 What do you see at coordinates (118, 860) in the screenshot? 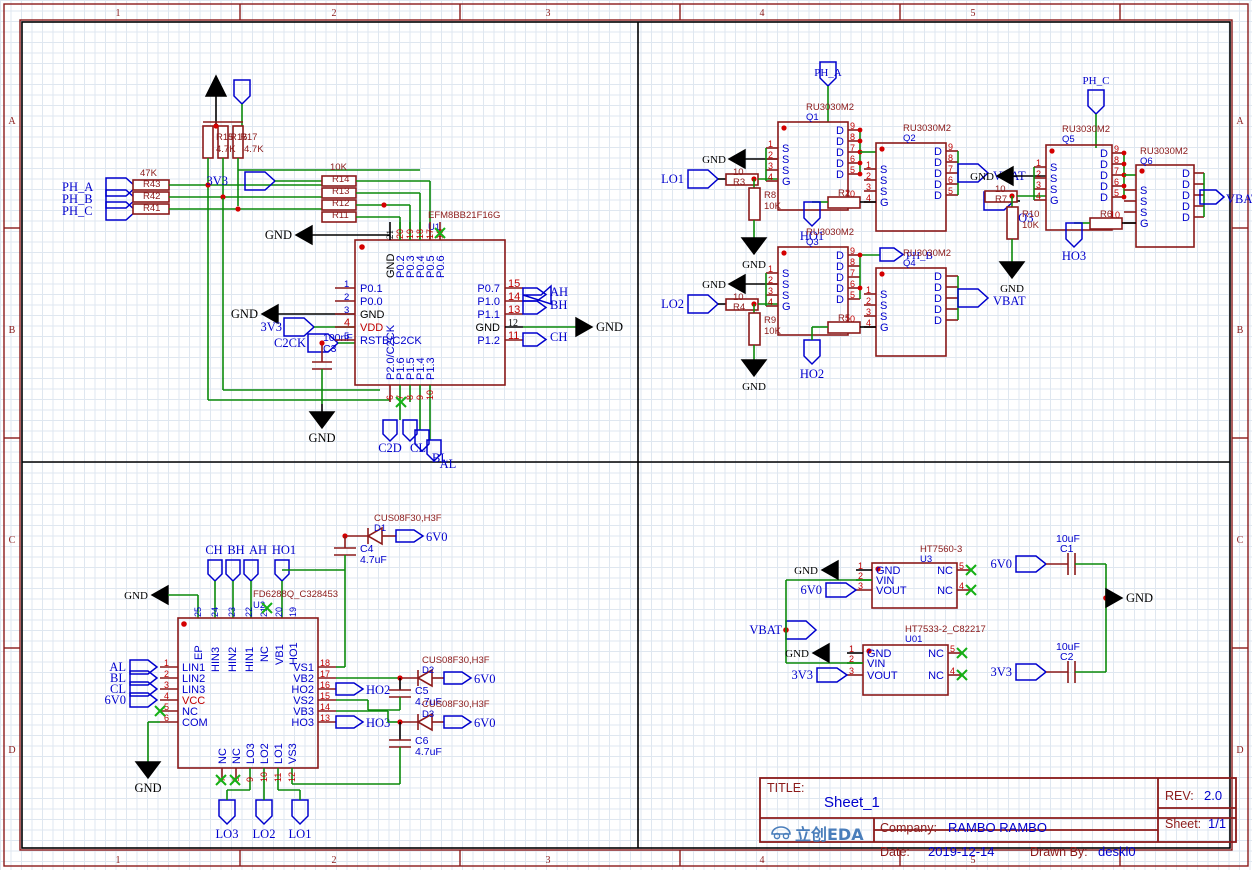
I see `col-label-b1: 1` at bounding box center [118, 860].